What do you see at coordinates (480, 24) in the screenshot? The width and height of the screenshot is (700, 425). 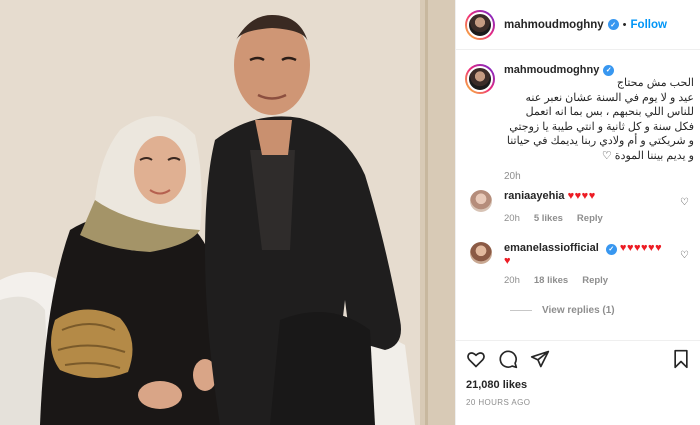 I see `author-avatar` at bounding box center [480, 24].